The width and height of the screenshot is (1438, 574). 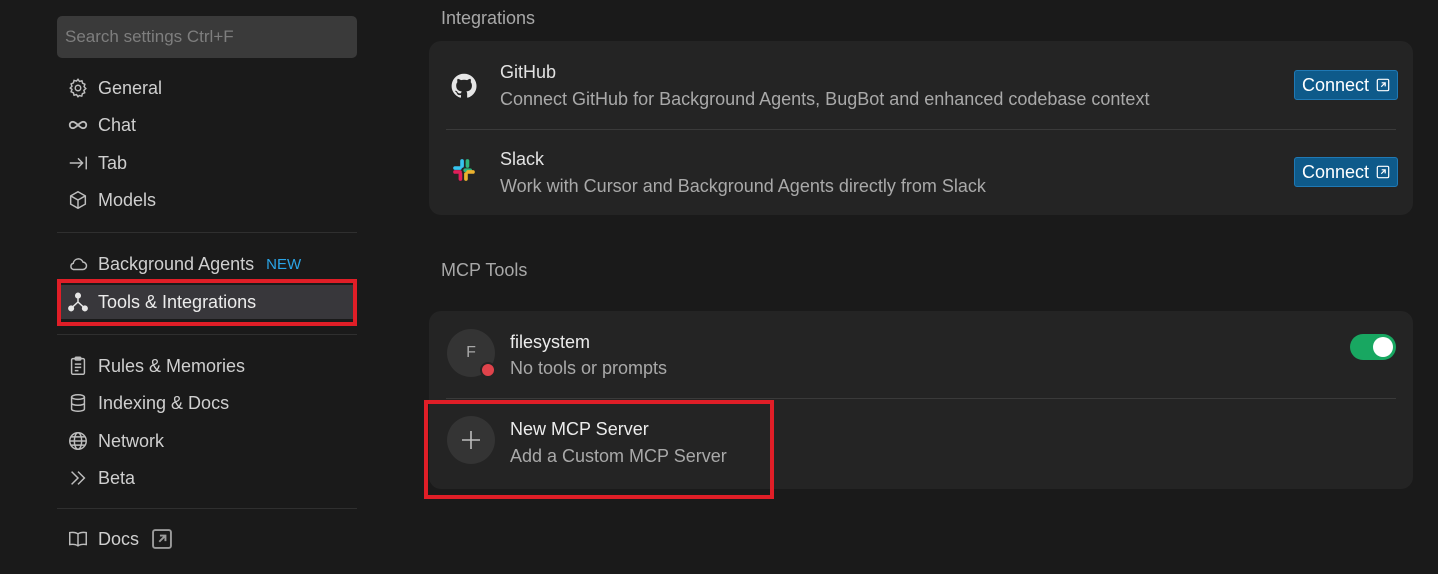 What do you see at coordinates (1383, 347) in the screenshot?
I see `toggle-knob` at bounding box center [1383, 347].